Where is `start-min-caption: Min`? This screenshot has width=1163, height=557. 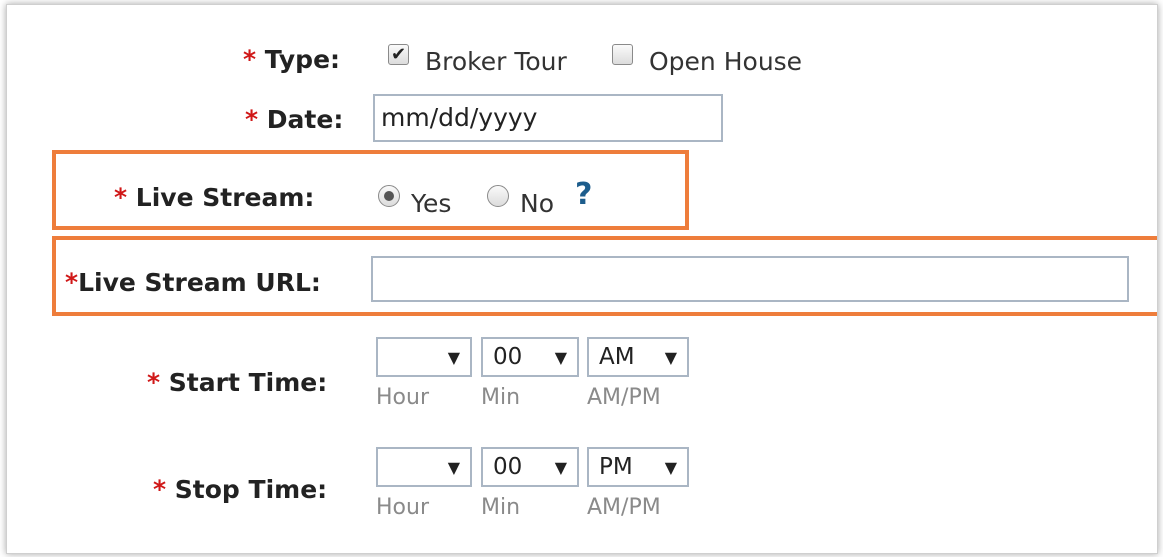
start-min-caption: Min is located at coordinates (501, 397).